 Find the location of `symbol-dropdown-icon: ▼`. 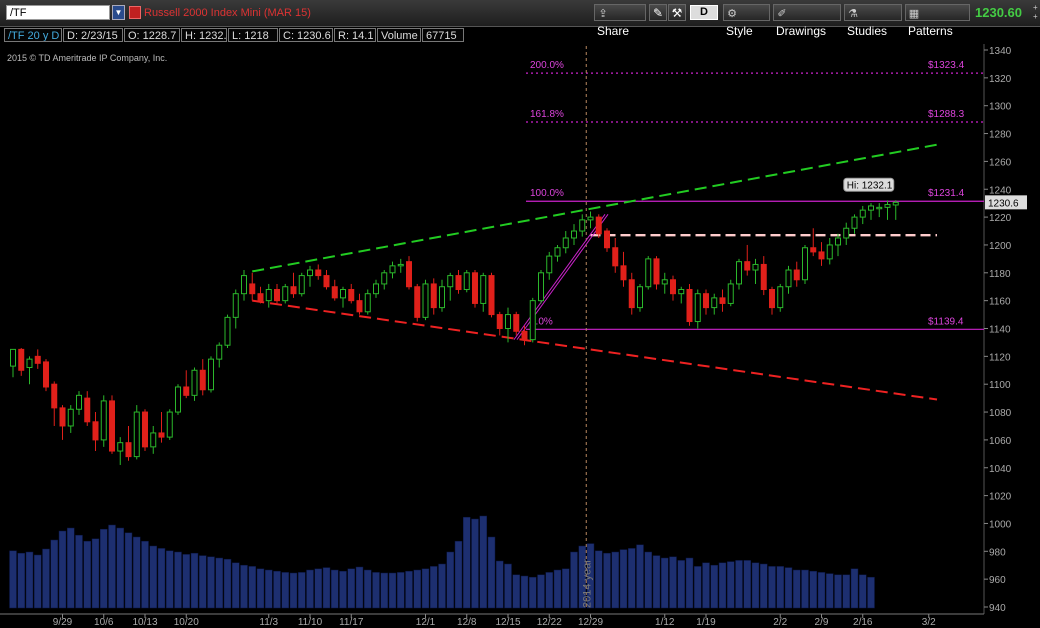

symbol-dropdown-icon: ▼ is located at coordinates (118, 12).